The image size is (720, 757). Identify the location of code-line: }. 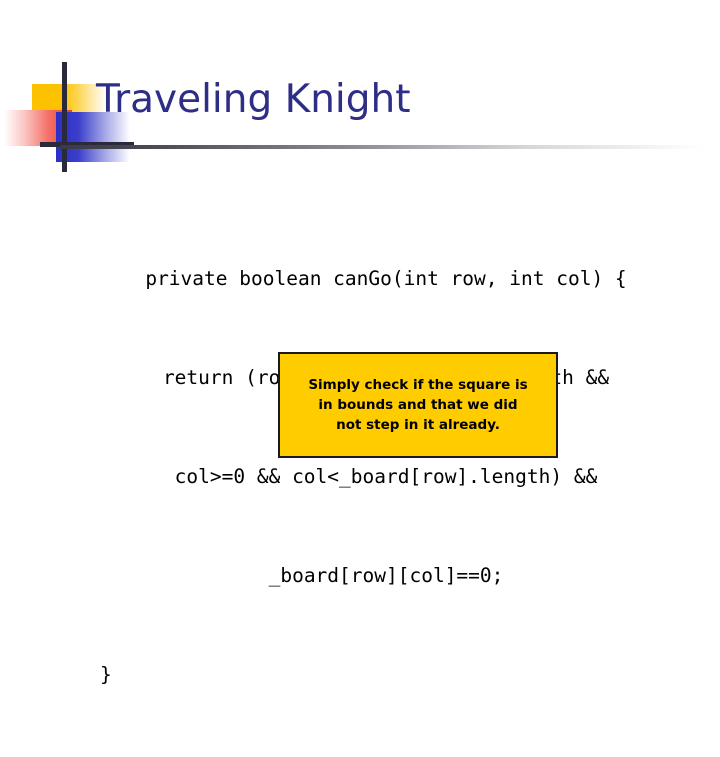
(106, 674).